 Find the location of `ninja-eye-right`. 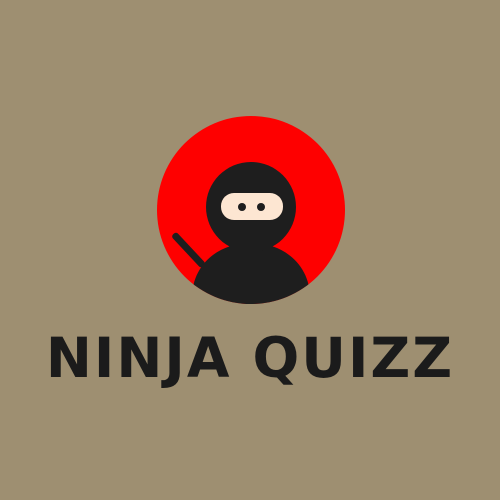

ninja-eye-right is located at coordinates (261, 207).